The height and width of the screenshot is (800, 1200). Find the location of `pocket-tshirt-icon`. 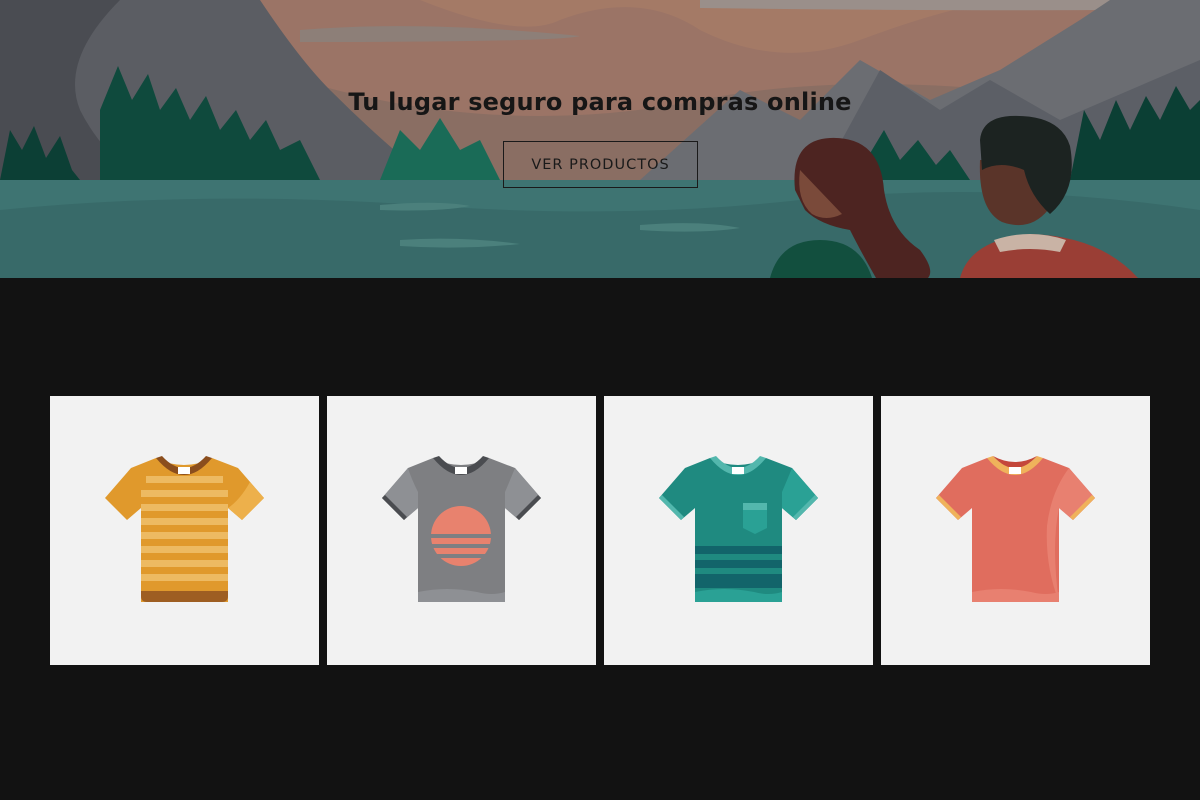

pocket-tshirt-icon is located at coordinates (738, 529).